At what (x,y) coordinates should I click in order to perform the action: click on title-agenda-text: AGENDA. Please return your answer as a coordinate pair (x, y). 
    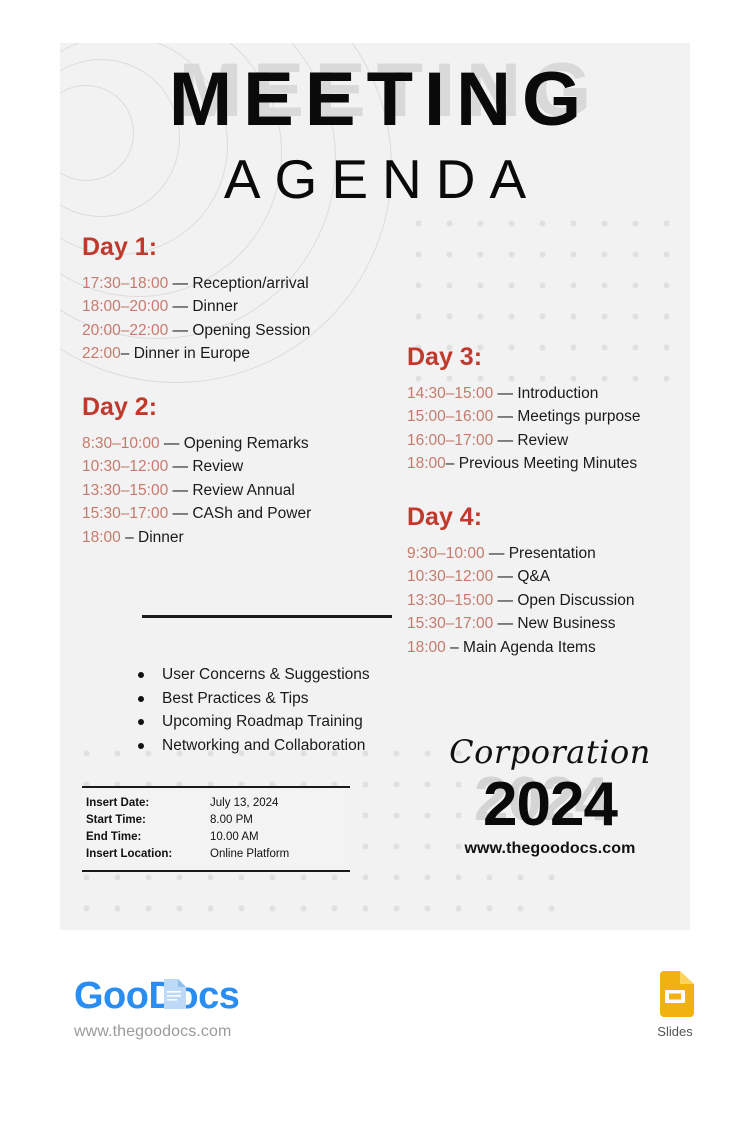
    Looking at the image, I should click on (382, 179).